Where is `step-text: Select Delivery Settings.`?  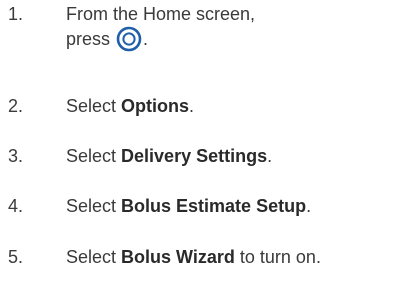 step-text: Select Delivery Settings. is located at coordinates (169, 156).